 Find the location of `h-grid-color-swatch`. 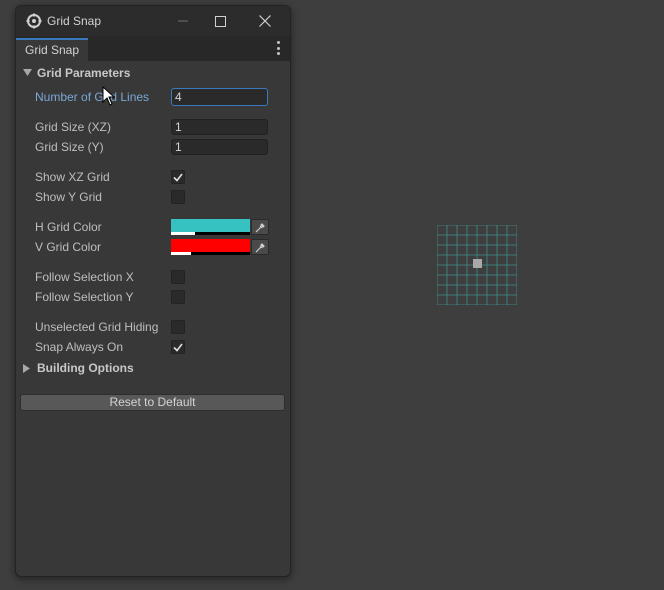

h-grid-color-swatch is located at coordinates (210, 225).